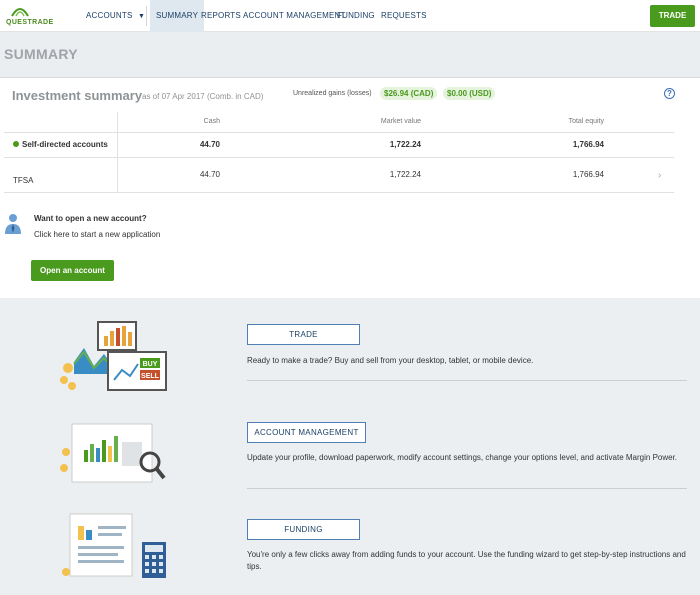  I want to click on funding-calculator-icon, so click(114, 545).